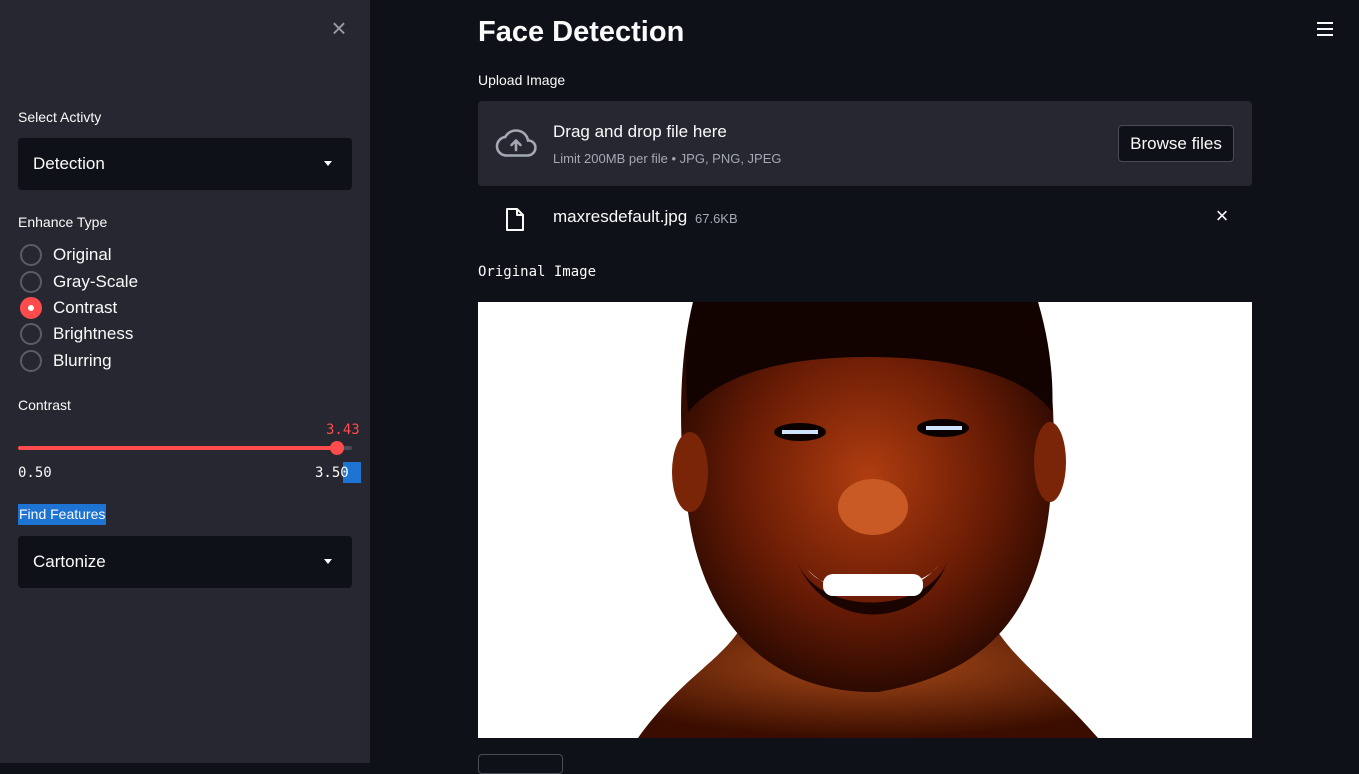 This screenshot has width=1359, height=774. I want to click on radio-gray-scale: Gray-Scale, so click(79, 282).